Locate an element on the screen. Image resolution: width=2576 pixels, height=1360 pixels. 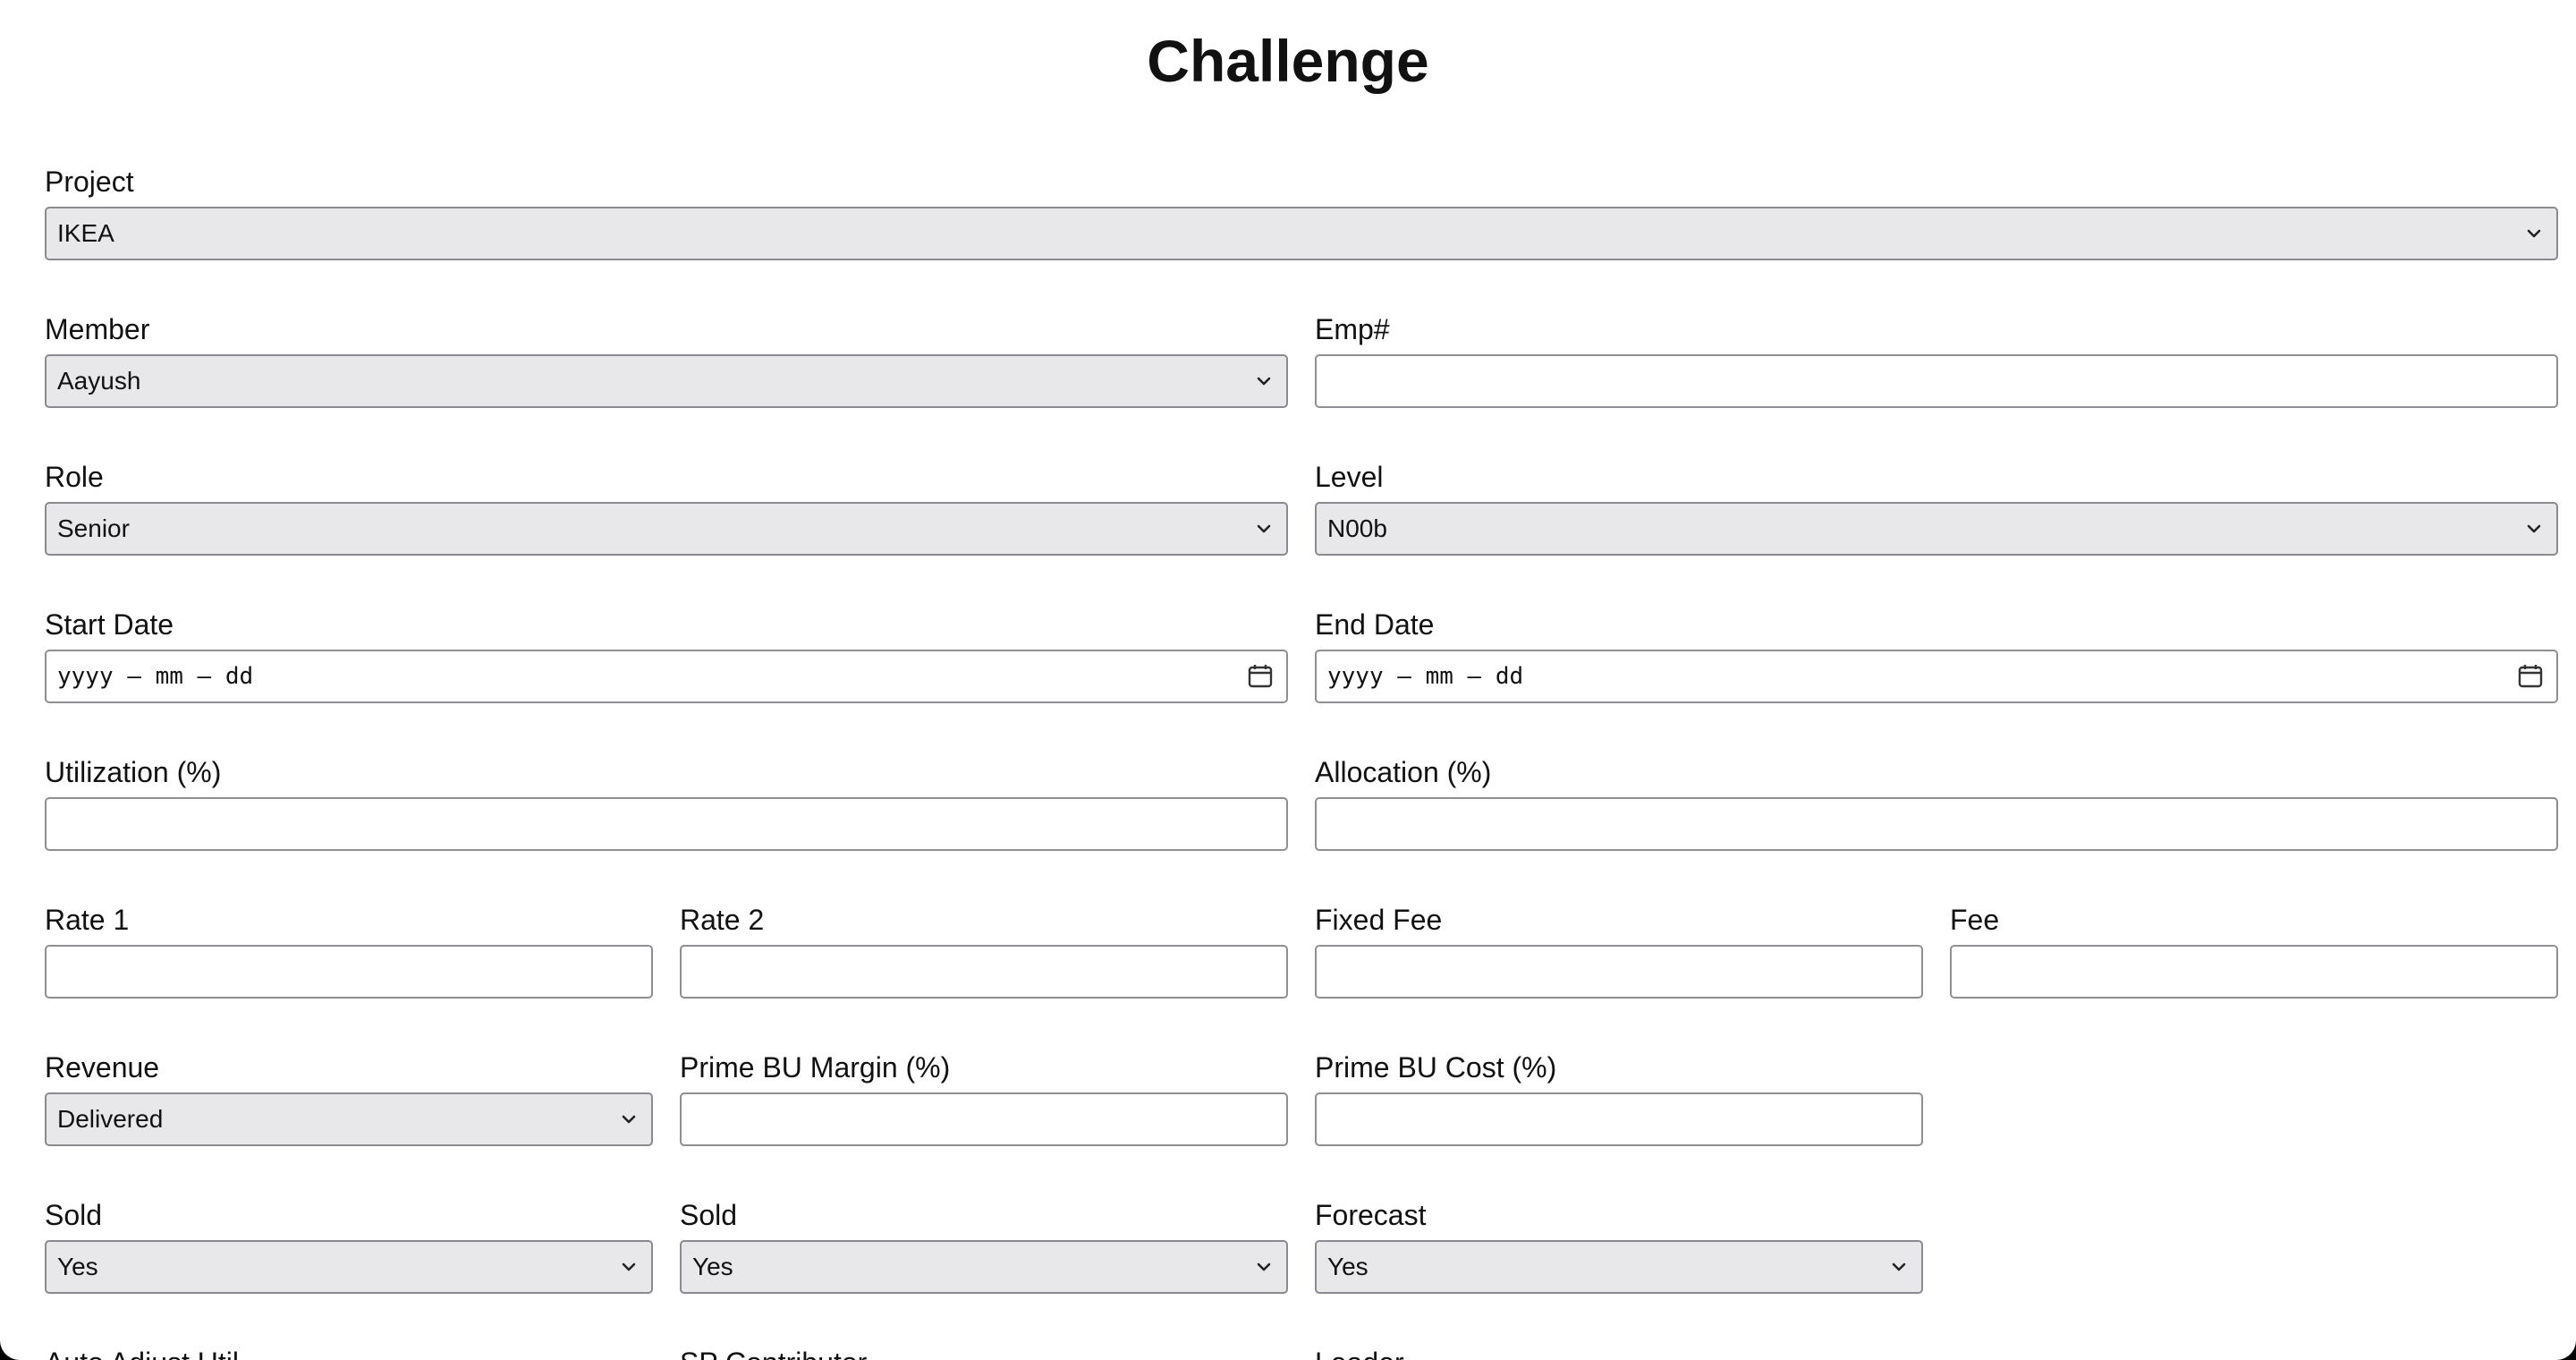
project-label: Project is located at coordinates (89, 182).